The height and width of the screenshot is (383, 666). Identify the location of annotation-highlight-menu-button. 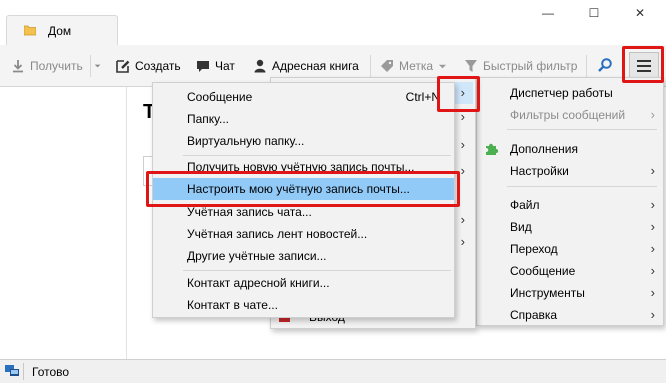
(643, 64).